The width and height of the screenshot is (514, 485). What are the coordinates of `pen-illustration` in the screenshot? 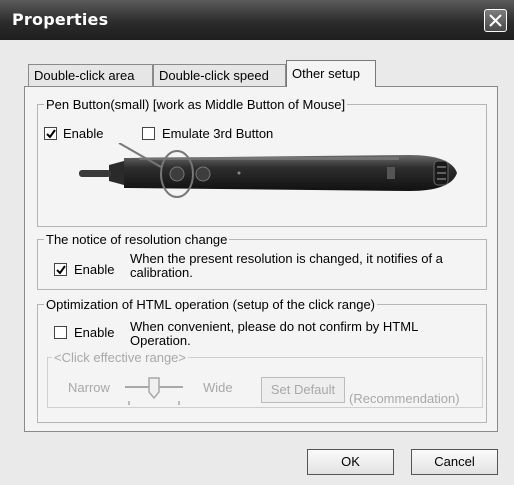 It's located at (268, 170).